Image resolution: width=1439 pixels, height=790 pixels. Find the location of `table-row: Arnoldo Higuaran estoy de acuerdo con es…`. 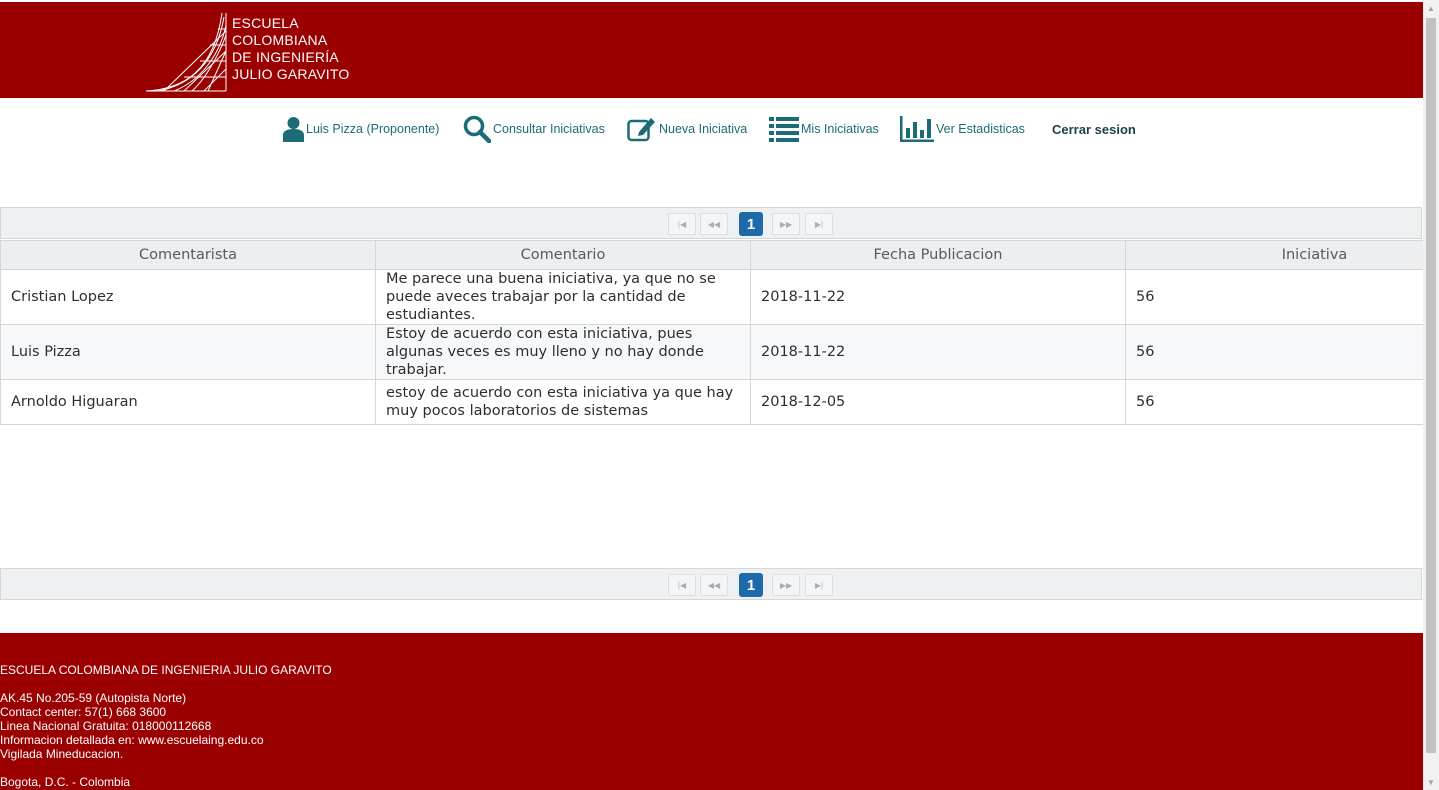

table-row: Arnoldo Higuaran estoy de acuerdo con es… is located at coordinates (712, 402).